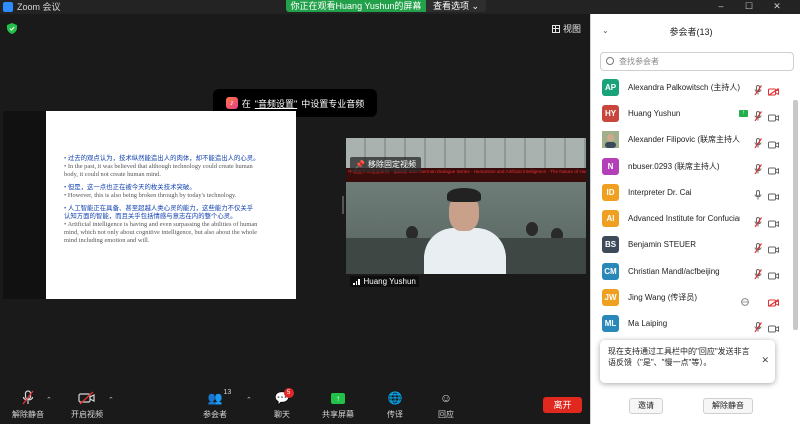 This screenshot has width=800, height=424. Describe the element at coordinates (395, 398) in the screenshot. I see `globe-icon: 🌐` at that location.